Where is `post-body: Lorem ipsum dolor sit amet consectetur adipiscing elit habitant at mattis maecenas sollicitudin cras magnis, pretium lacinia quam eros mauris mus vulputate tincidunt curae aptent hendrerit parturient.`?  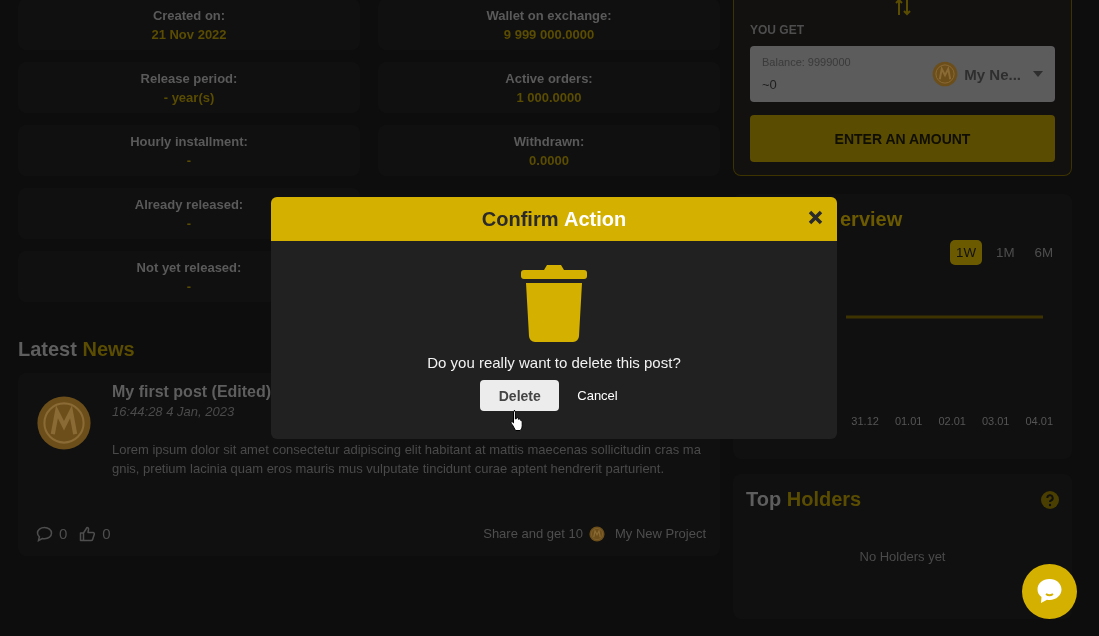
post-body: Lorem ipsum dolor sit amet consectetur adipiscing elit habitant at mattis maecenas sollicitudin cras magnis, pretium lacinia quam eros mauris mus vulputate tincidunt curae aptent hendrerit parturient. is located at coordinates (407, 459).